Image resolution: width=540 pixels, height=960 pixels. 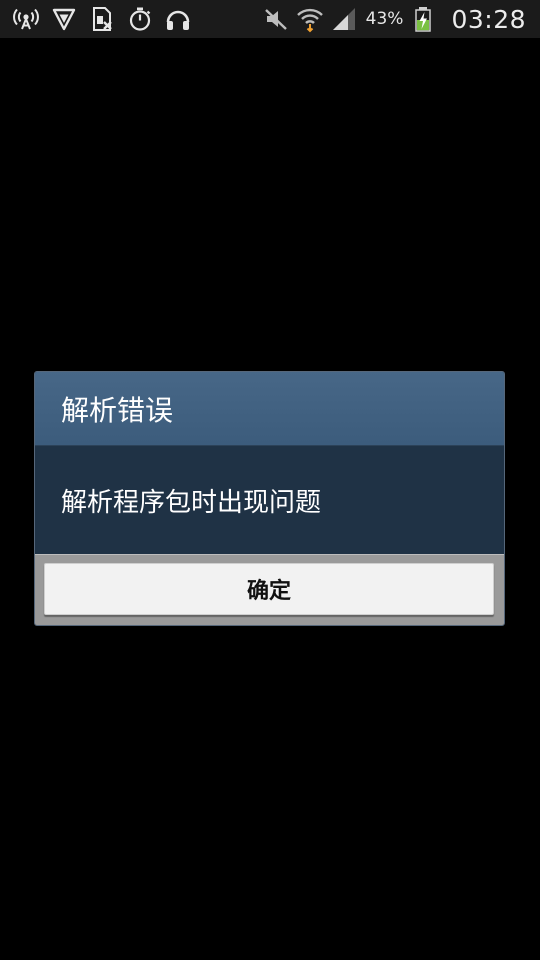 I want to click on dialog-message: 解析程序包时出现问题, so click(x=269, y=500).